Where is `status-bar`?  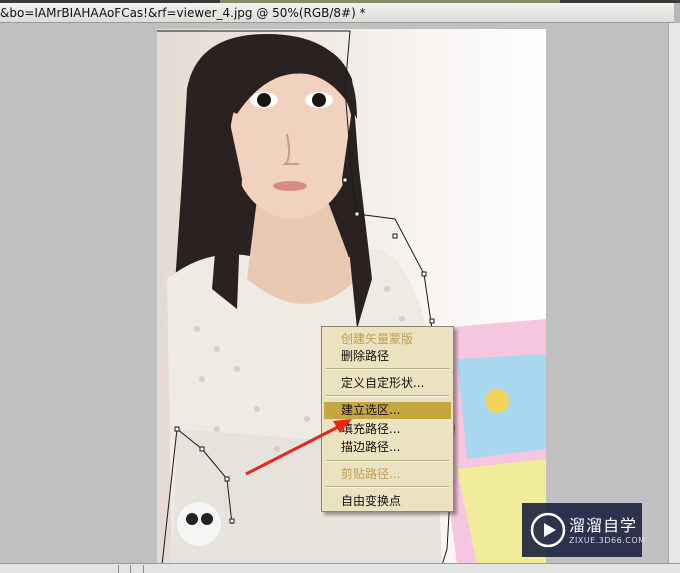
status-bar is located at coordinates (340, 568).